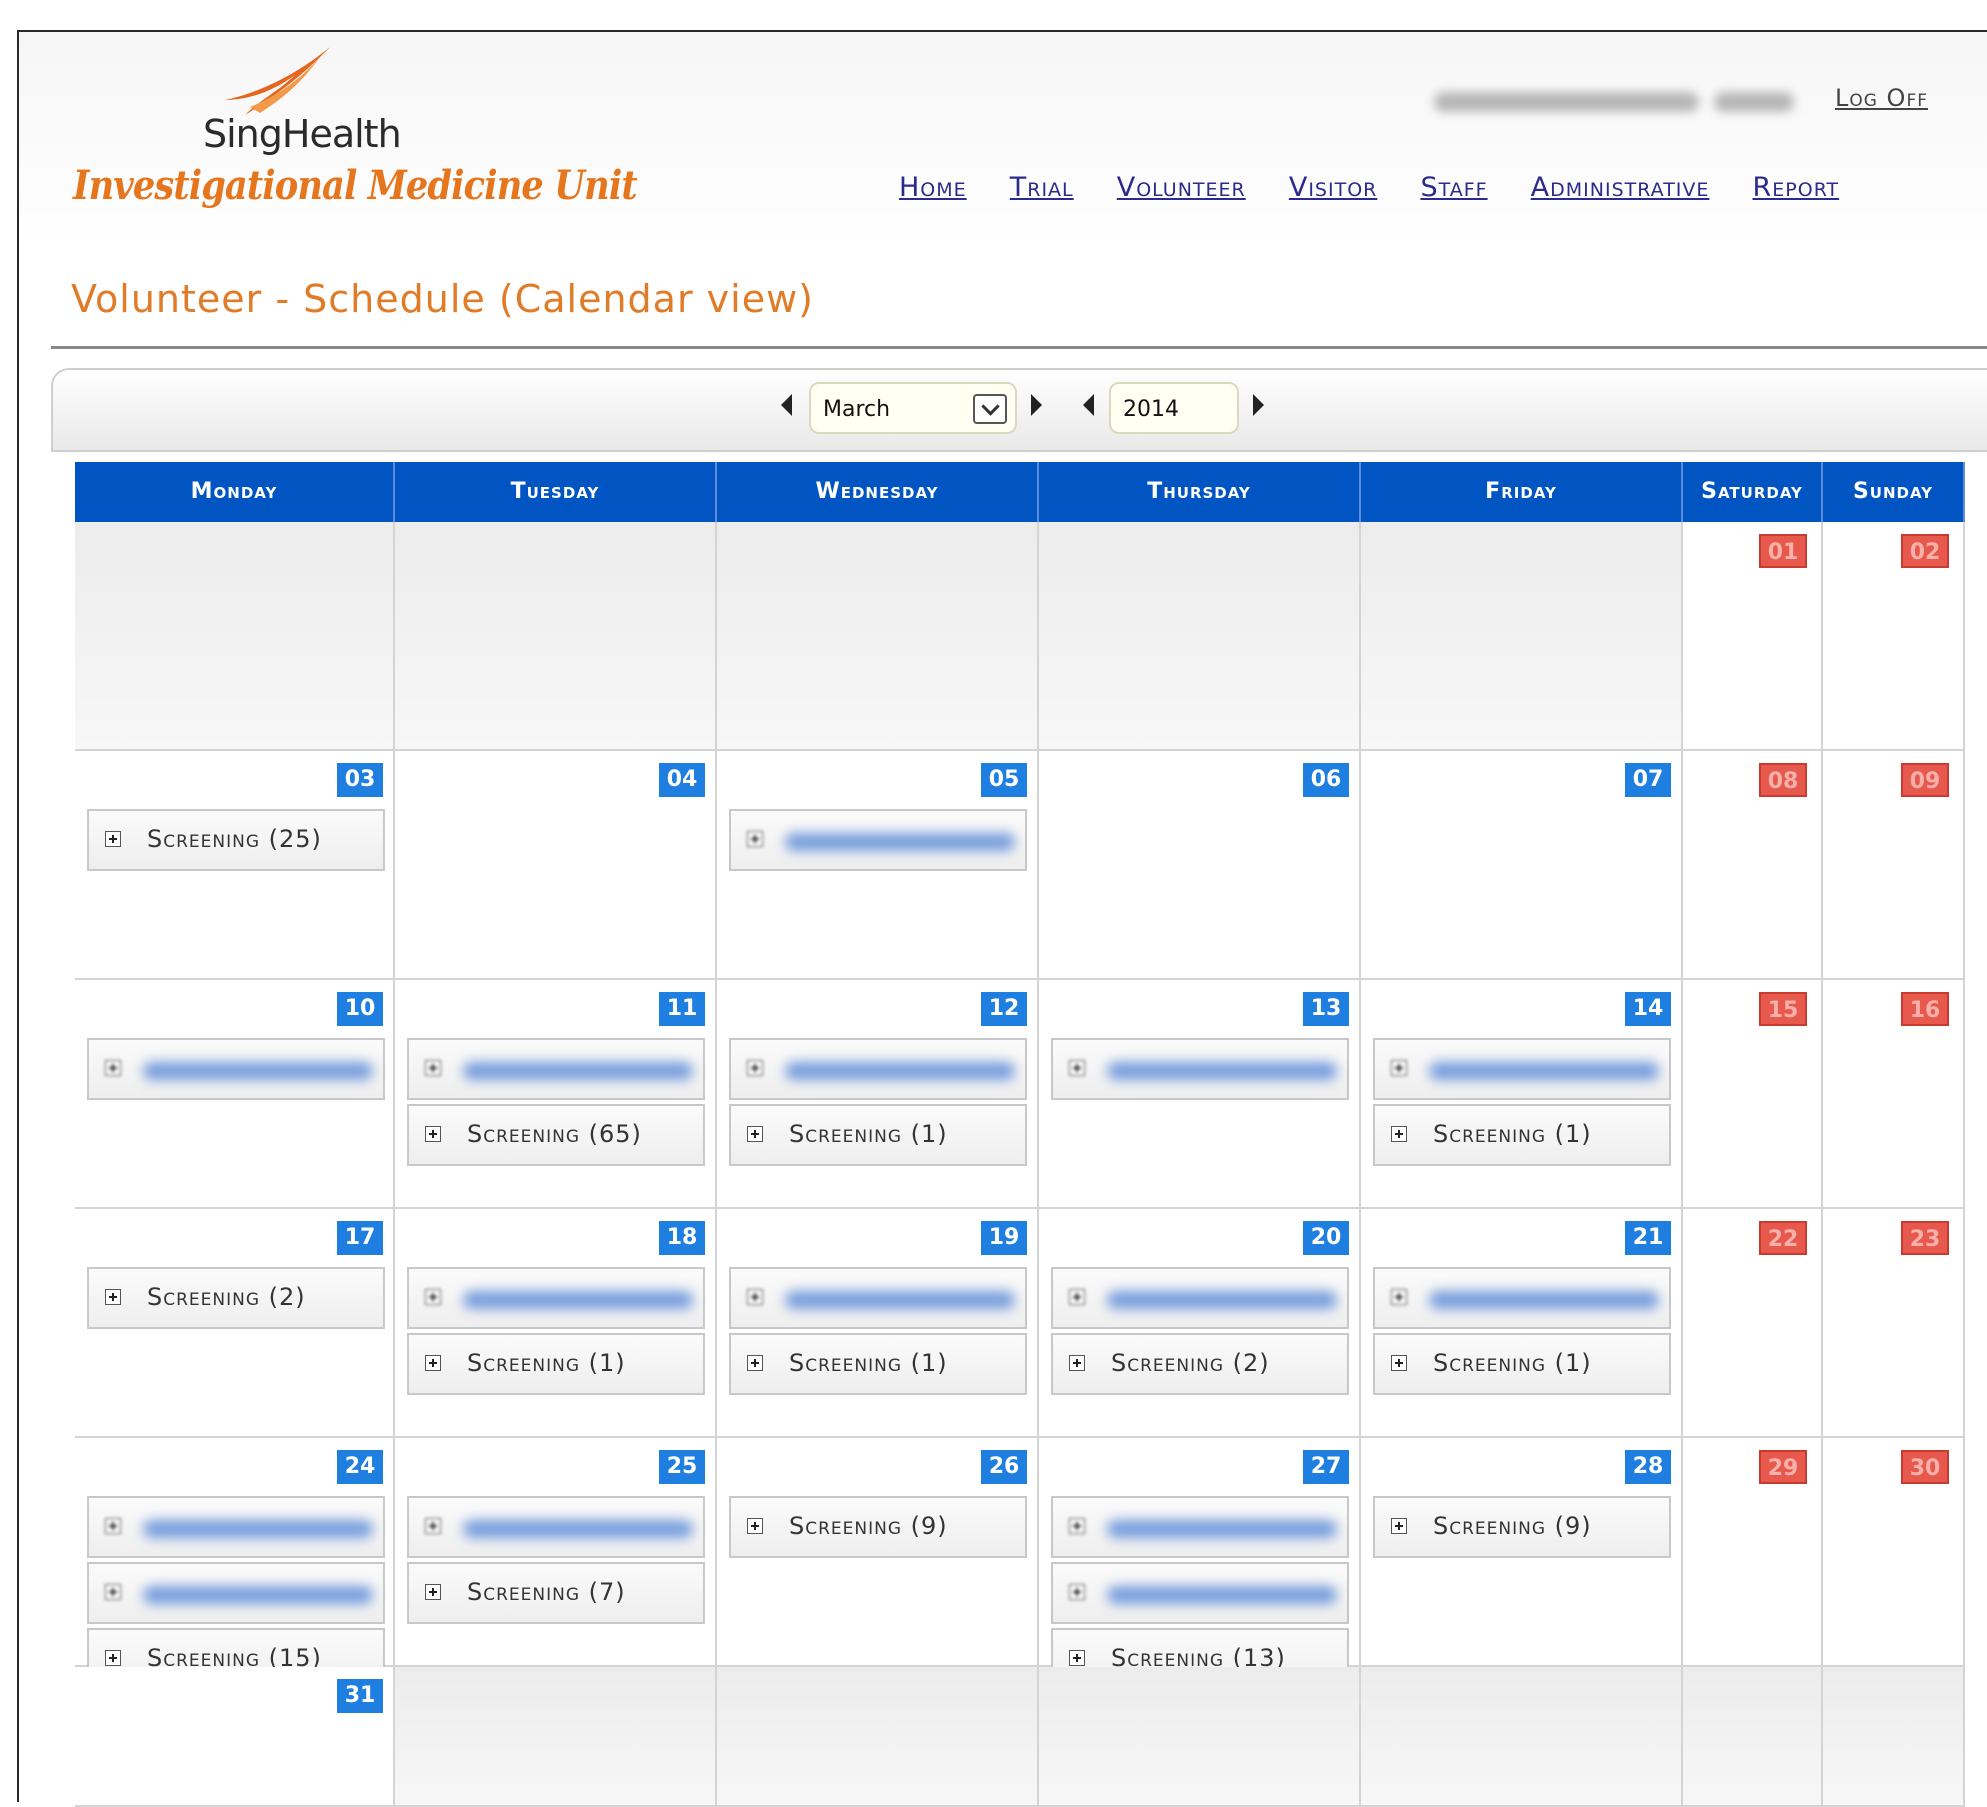 This screenshot has height=1807, width=1987. I want to click on nav-trial: Trial, so click(1042, 187).